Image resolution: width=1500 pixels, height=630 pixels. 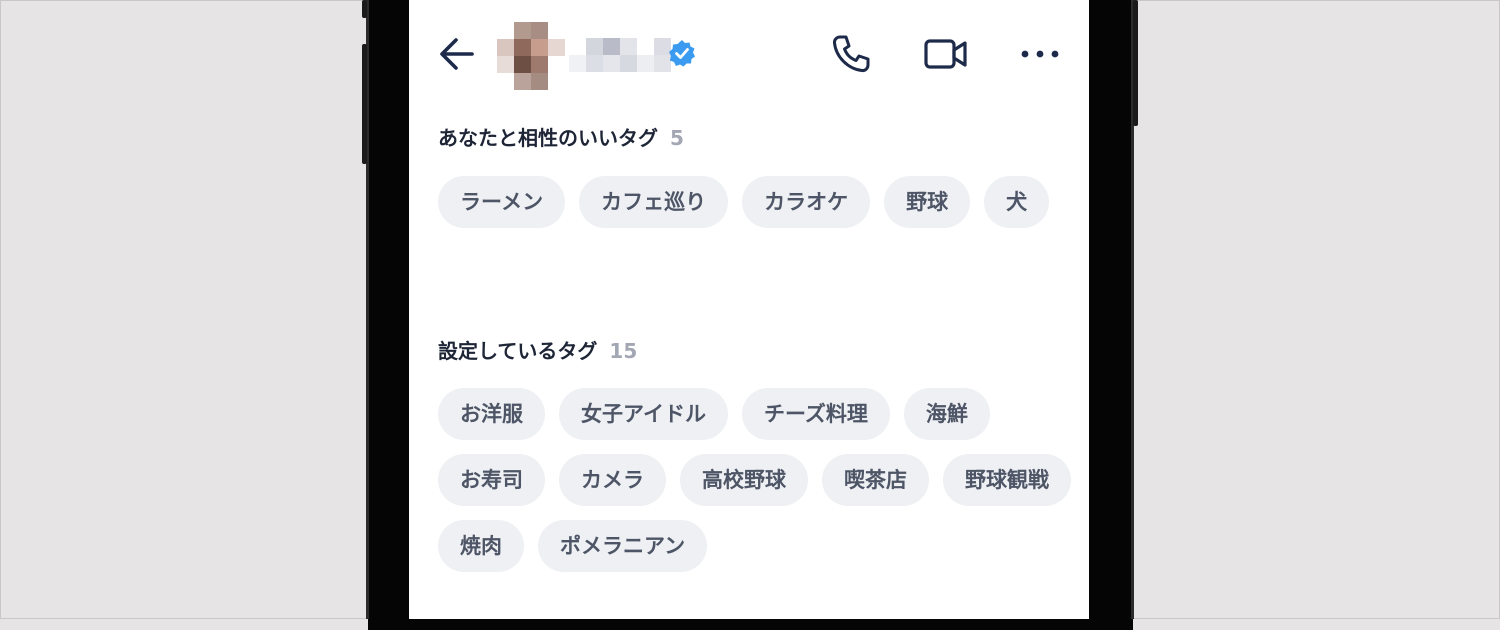 What do you see at coordinates (491, 480) in the screenshot?
I see `tag-chip: お寿司` at bounding box center [491, 480].